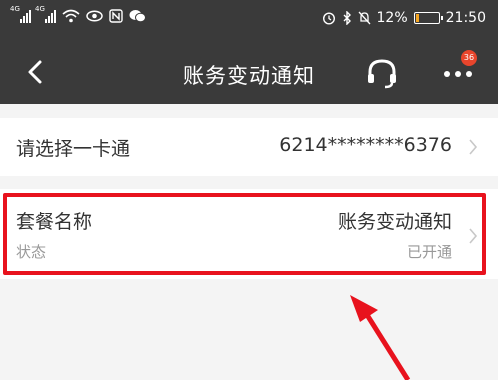 This screenshot has width=498, height=380. What do you see at coordinates (31, 252) in the screenshot?
I see `status-label: 状态` at bounding box center [31, 252].